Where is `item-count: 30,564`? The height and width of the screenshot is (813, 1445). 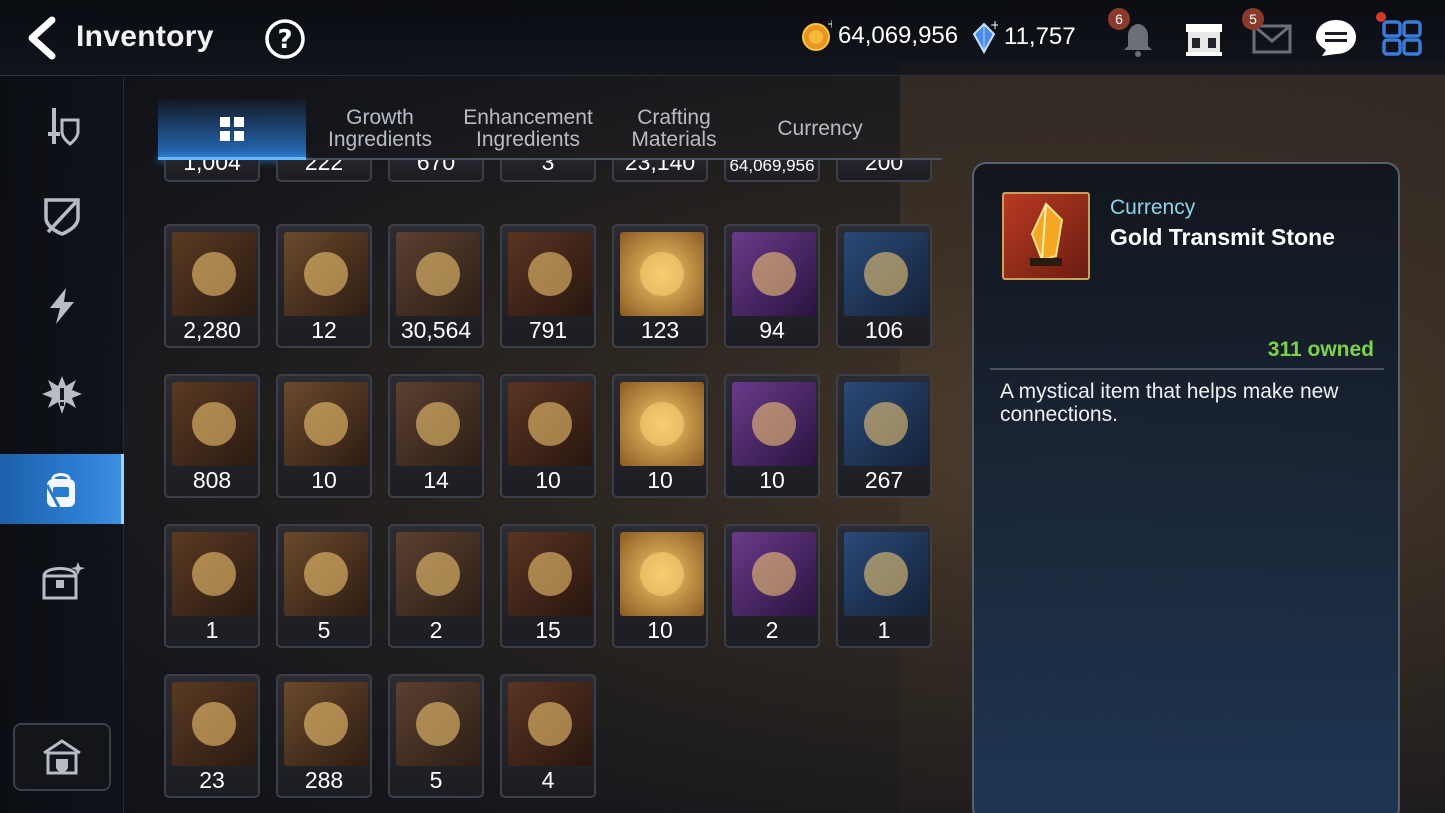 item-count: 30,564 is located at coordinates (436, 330).